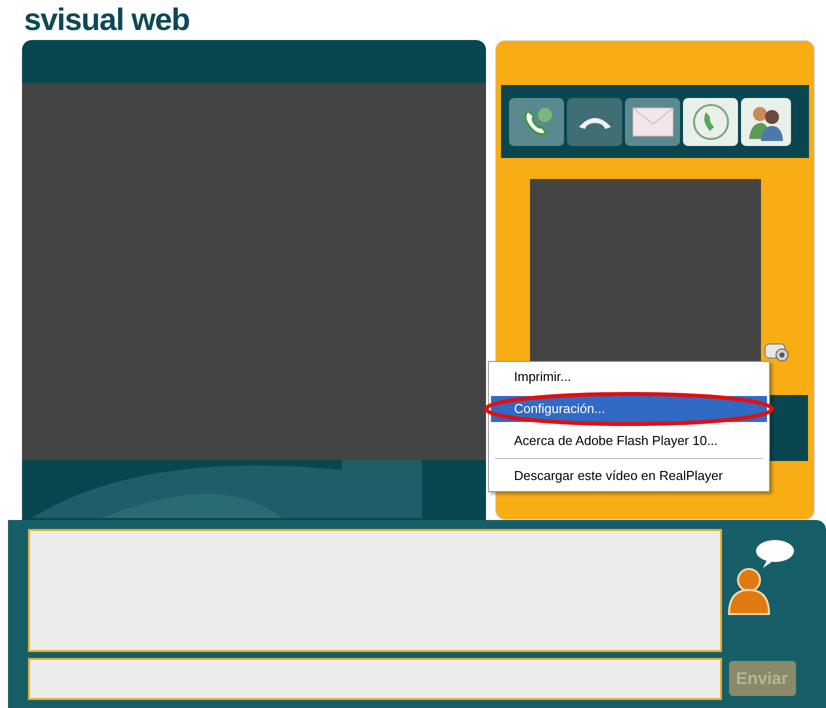  I want to click on logo-text: svisual web, so click(107, 20).